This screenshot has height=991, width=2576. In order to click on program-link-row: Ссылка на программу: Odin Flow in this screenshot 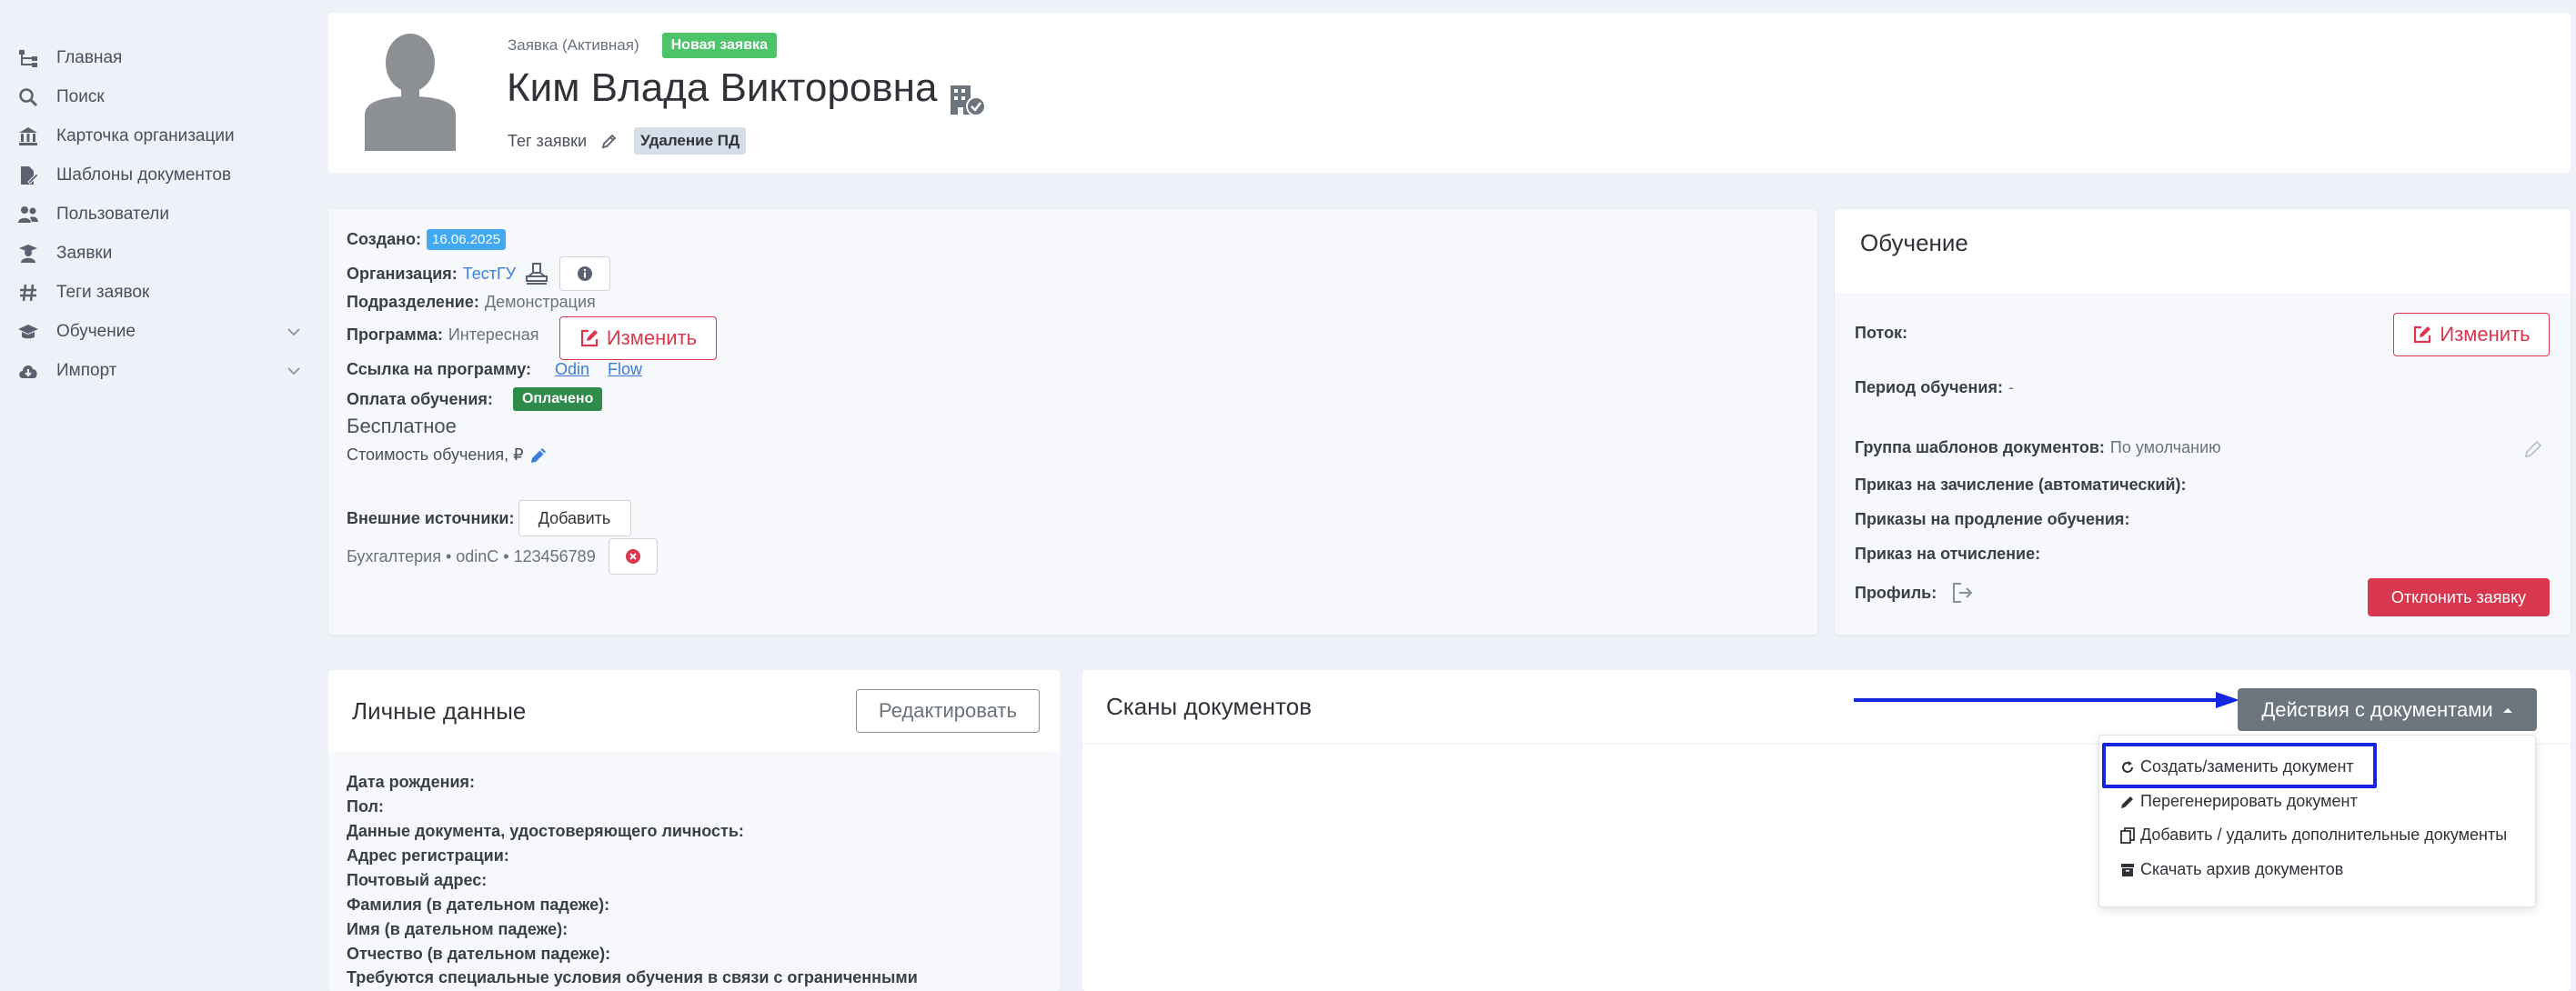, I will do `click(494, 369)`.